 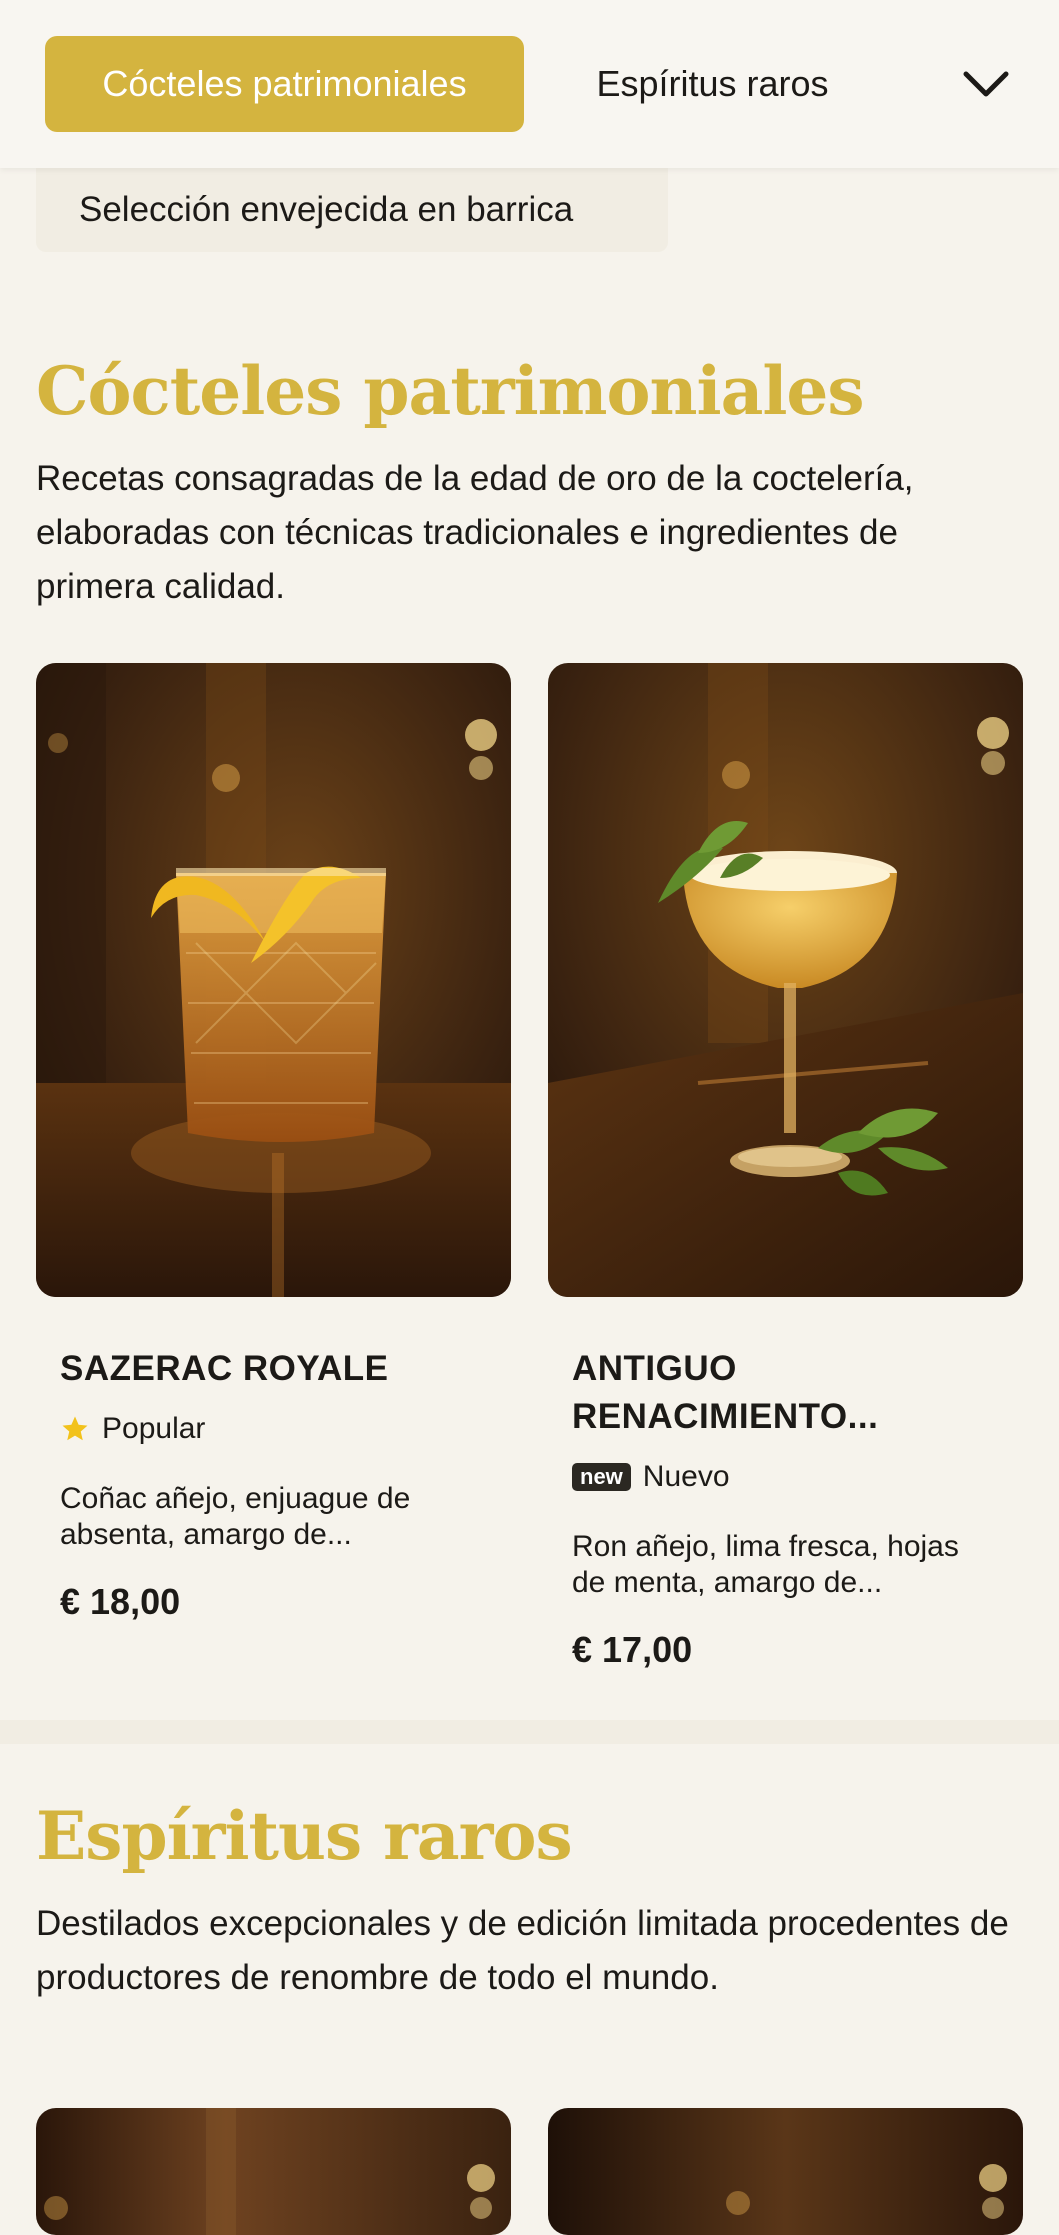 What do you see at coordinates (686, 1476) in the screenshot?
I see `badge-label: Nuevo` at bounding box center [686, 1476].